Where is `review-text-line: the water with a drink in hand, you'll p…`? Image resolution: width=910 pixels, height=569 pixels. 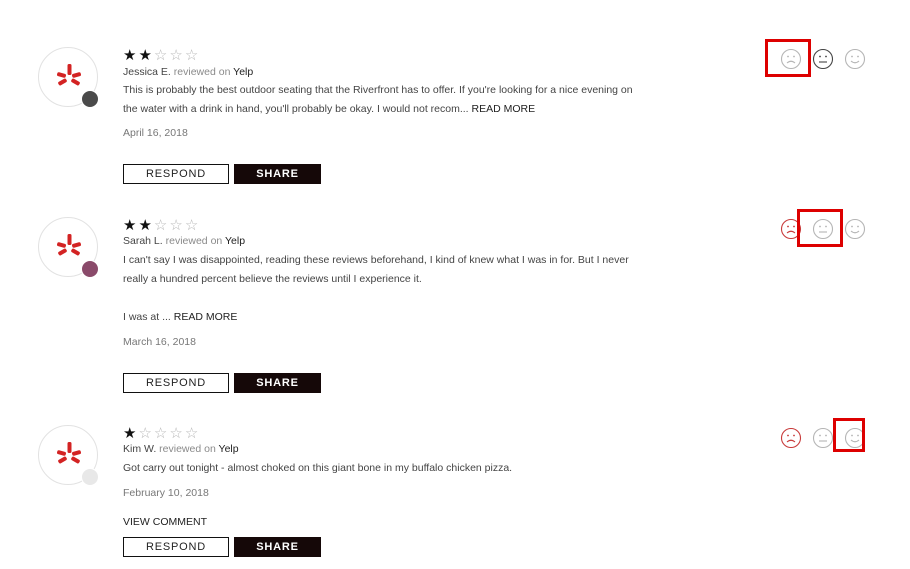
review-text-line: the water with a drink in hand, you'll p… is located at coordinates (329, 109).